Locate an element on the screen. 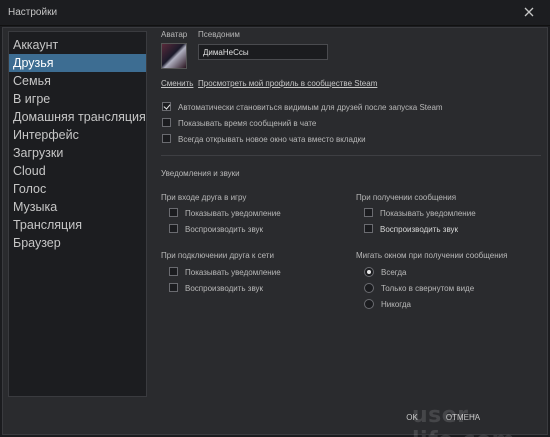 Image resolution: width=550 pixels, height=437 pixels. sidebar-item-in-game: В игре is located at coordinates (77, 99).